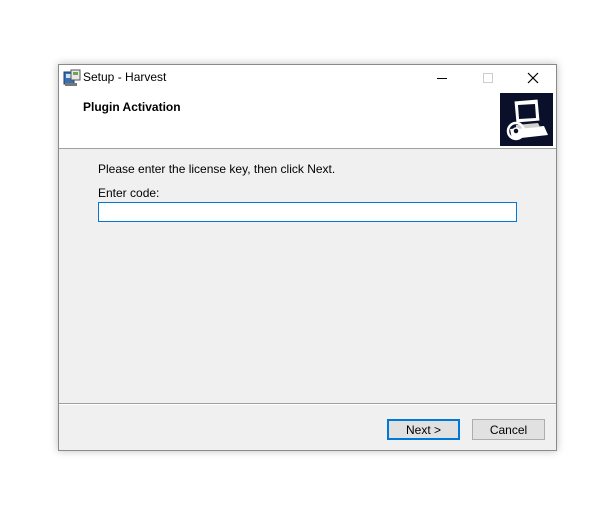 This screenshot has width=613, height=513. I want to click on computer-disk-icon, so click(526, 119).